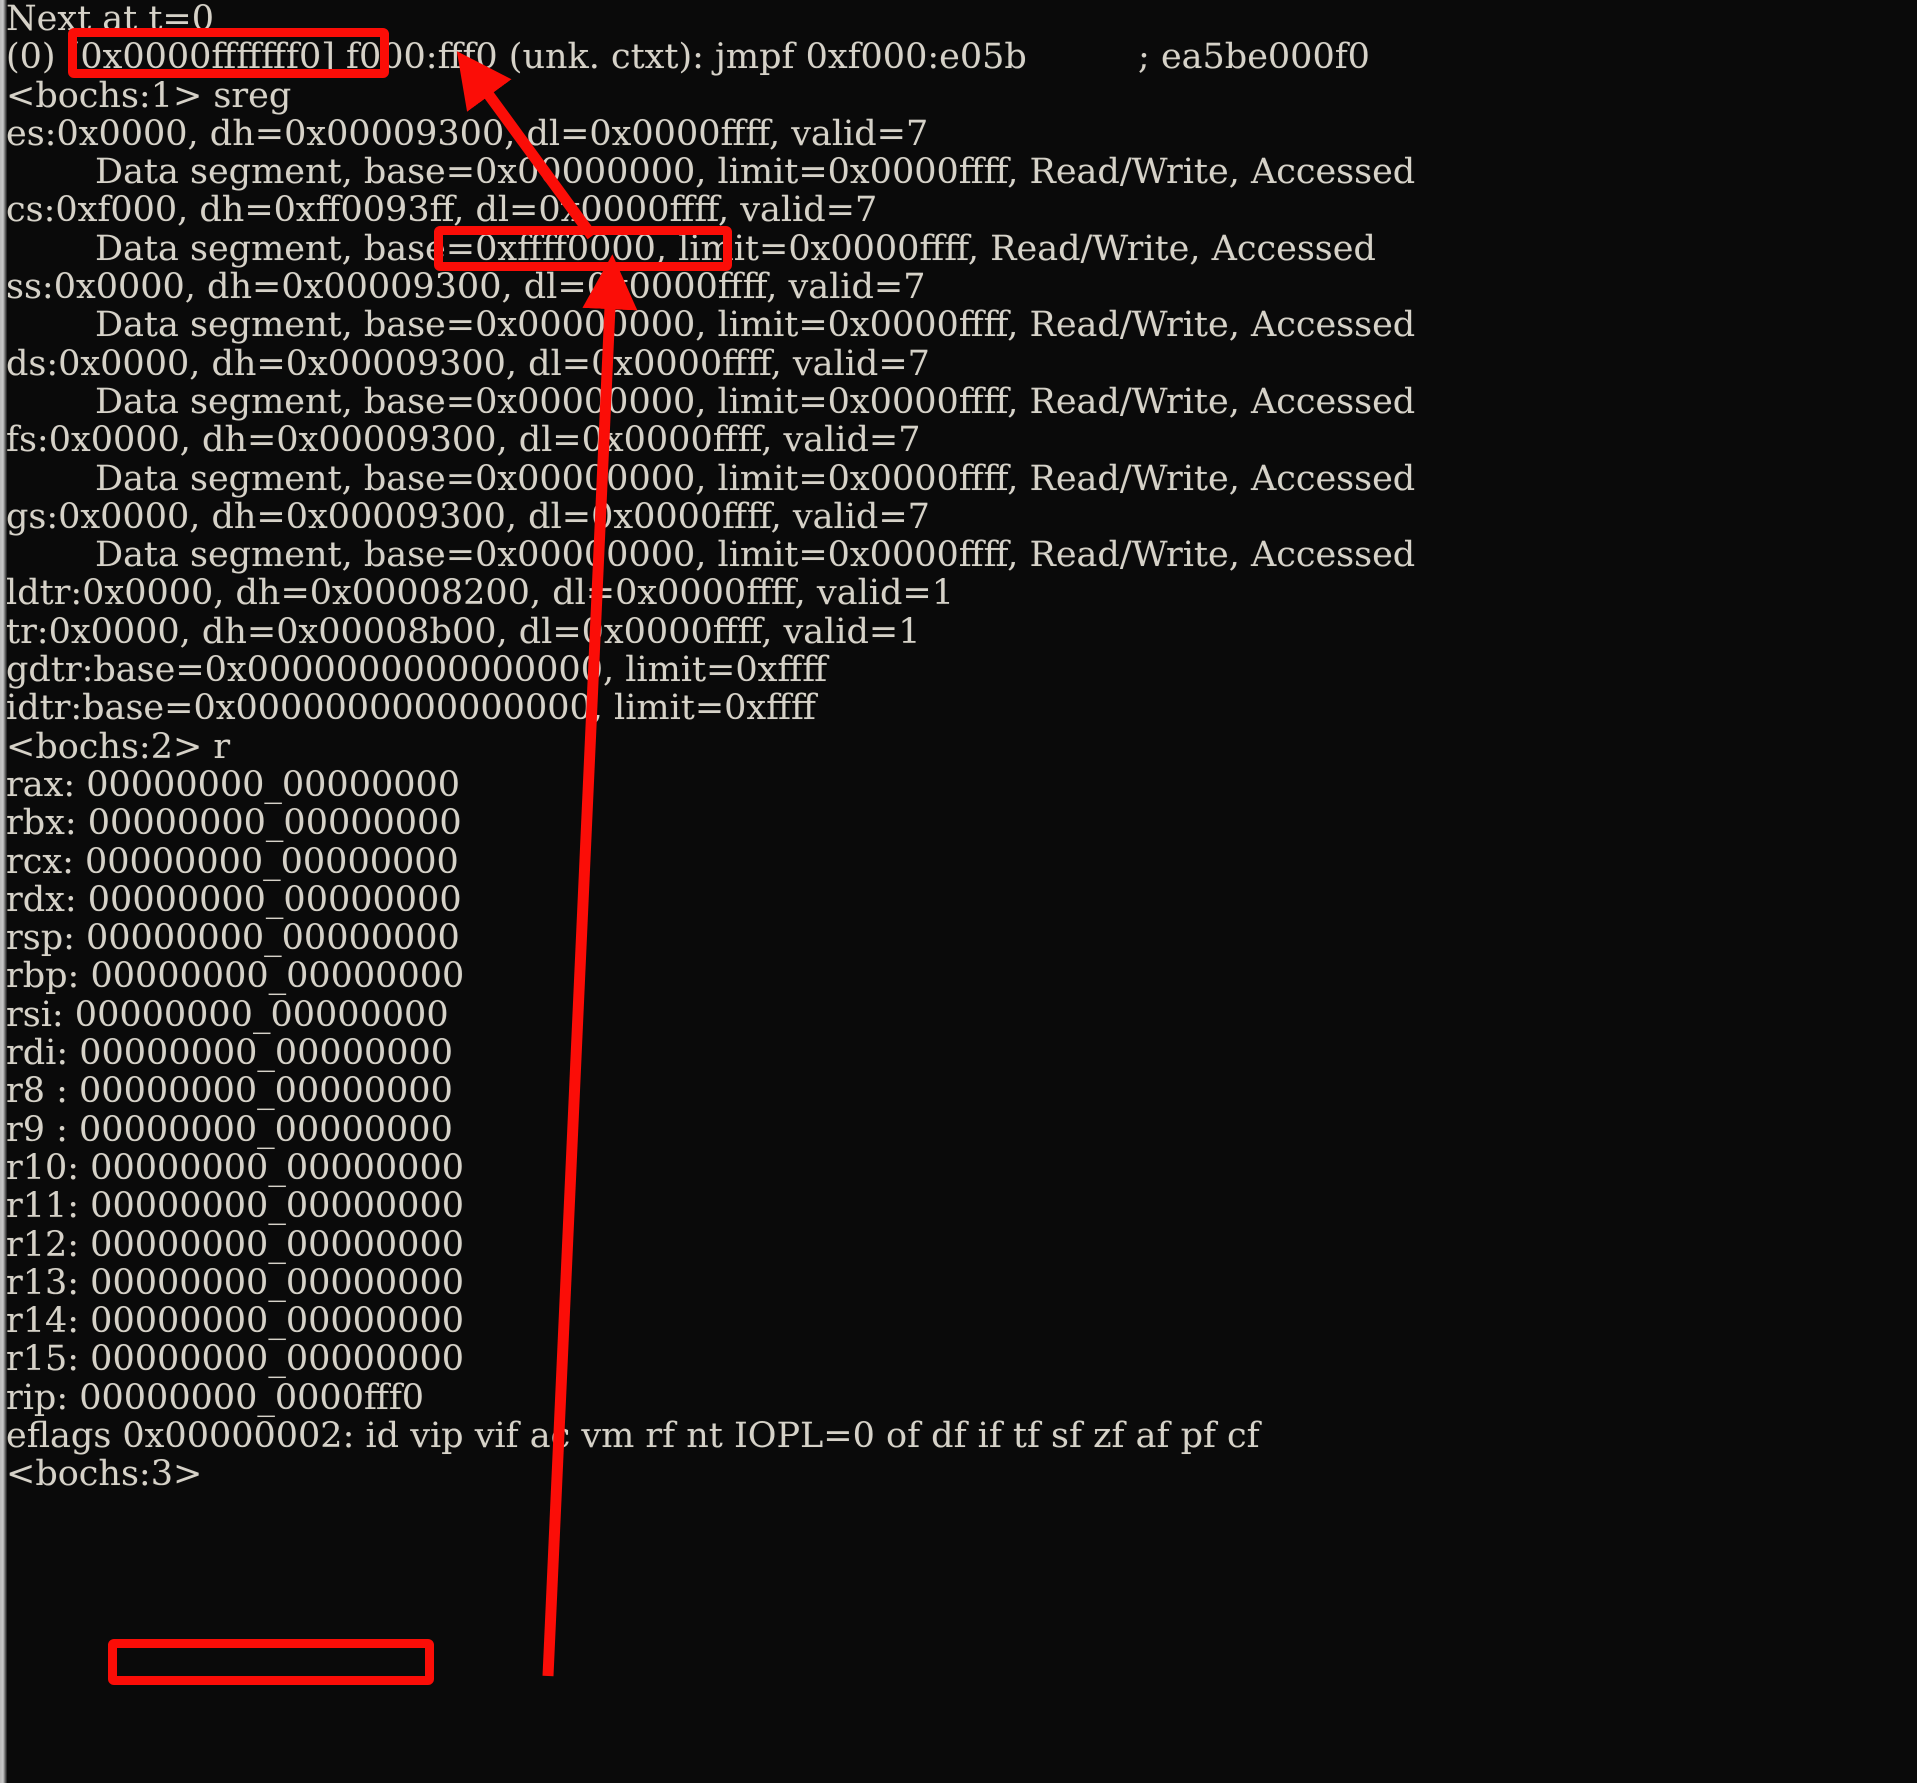 The height and width of the screenshot is (1783, 1917). Describe the element at coordinates (235, 1167) in the screenshot. I see `terminal-line: r10: 00000000_00000000` at that location.